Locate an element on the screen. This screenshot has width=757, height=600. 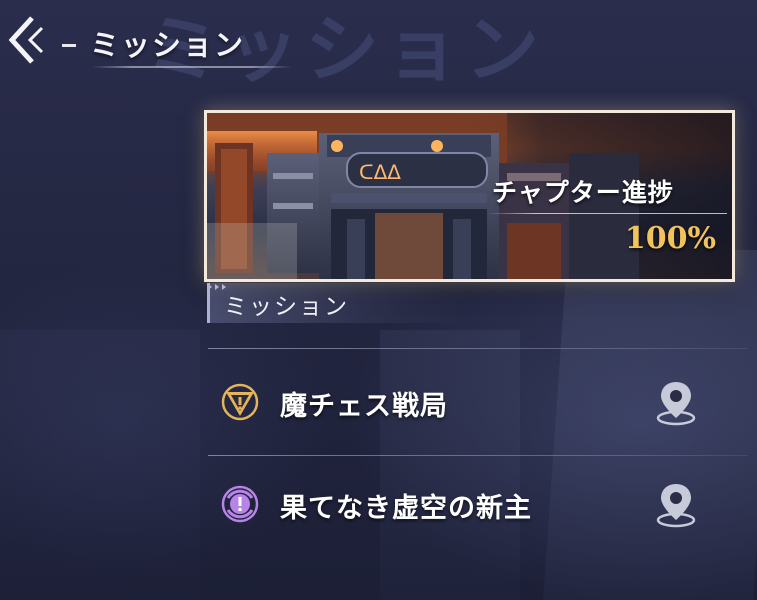
section-header-missions: ミッション is located at coordinates (337, 303).